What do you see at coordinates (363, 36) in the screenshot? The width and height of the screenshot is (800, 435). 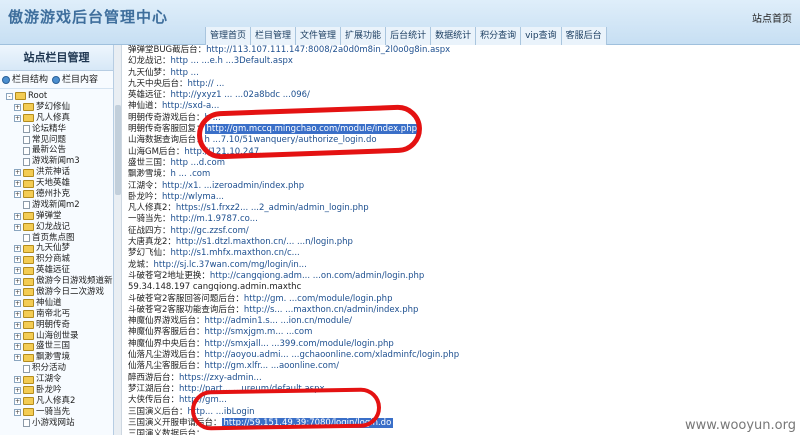 I see `nav-tab: 扩展功能` at bounding box center [363, 36].